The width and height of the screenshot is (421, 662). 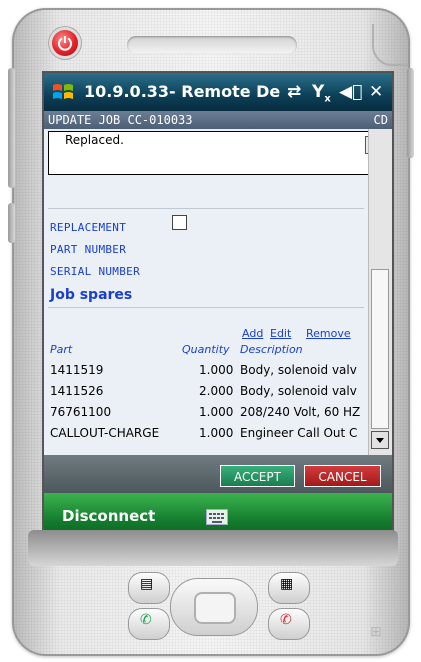 What do you see at coordinates (77, 370) in the screenshot?
I see `cell-part: 1411519` at bounding box center [77, 370].